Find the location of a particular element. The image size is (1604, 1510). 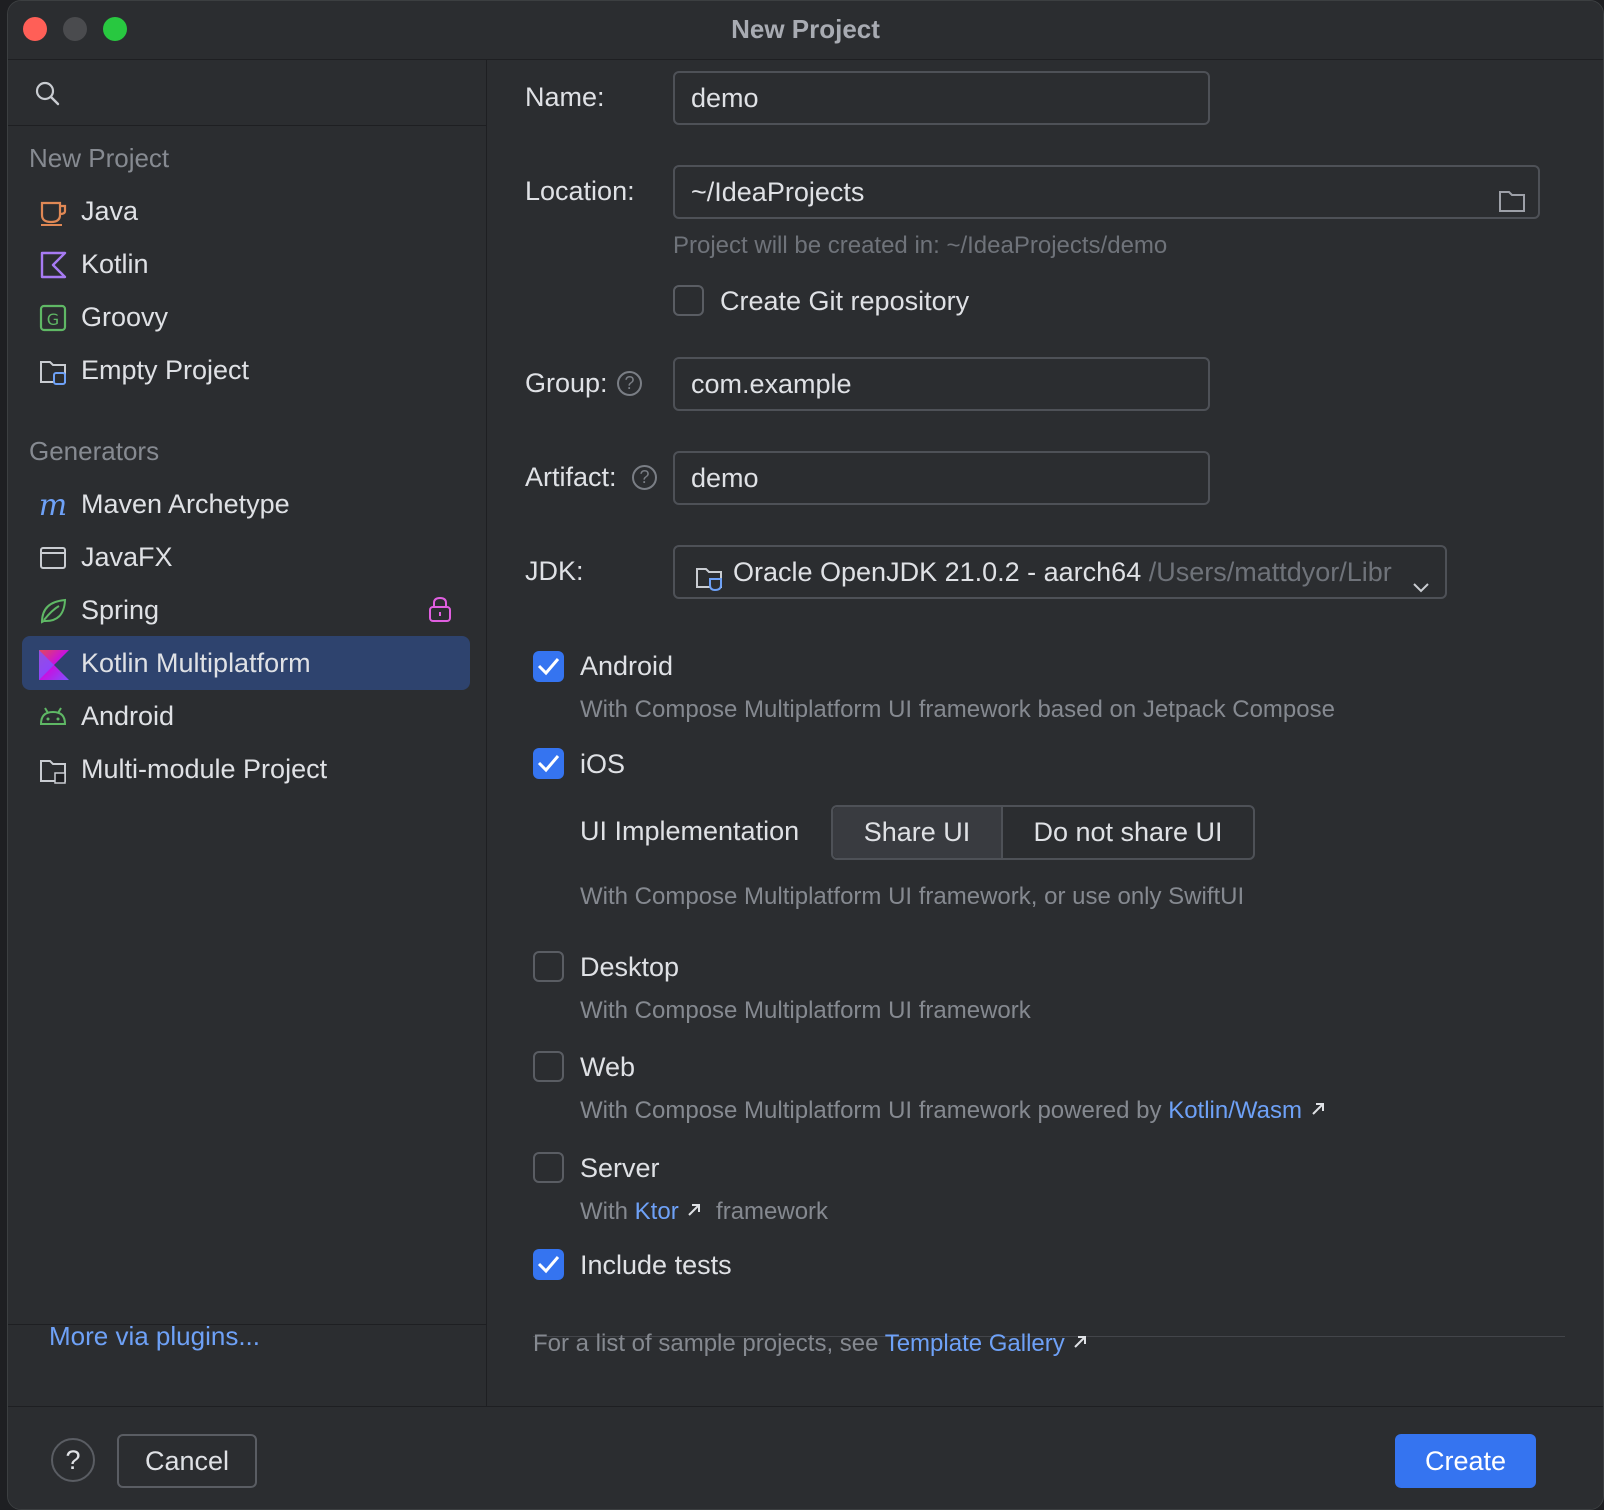

chevron-down-icon is located at coordinates (1421, 580).